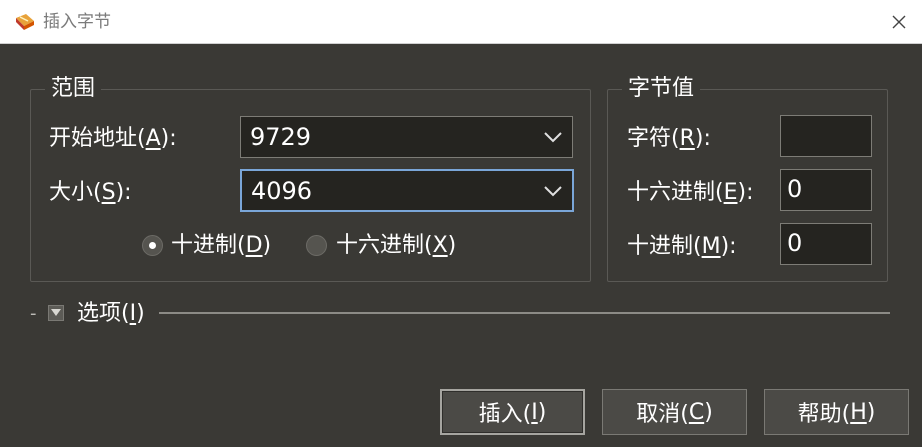  Describe the element at coordinates (73, 89) in the screenshot. I see `range-group-title: 范围` at that location.